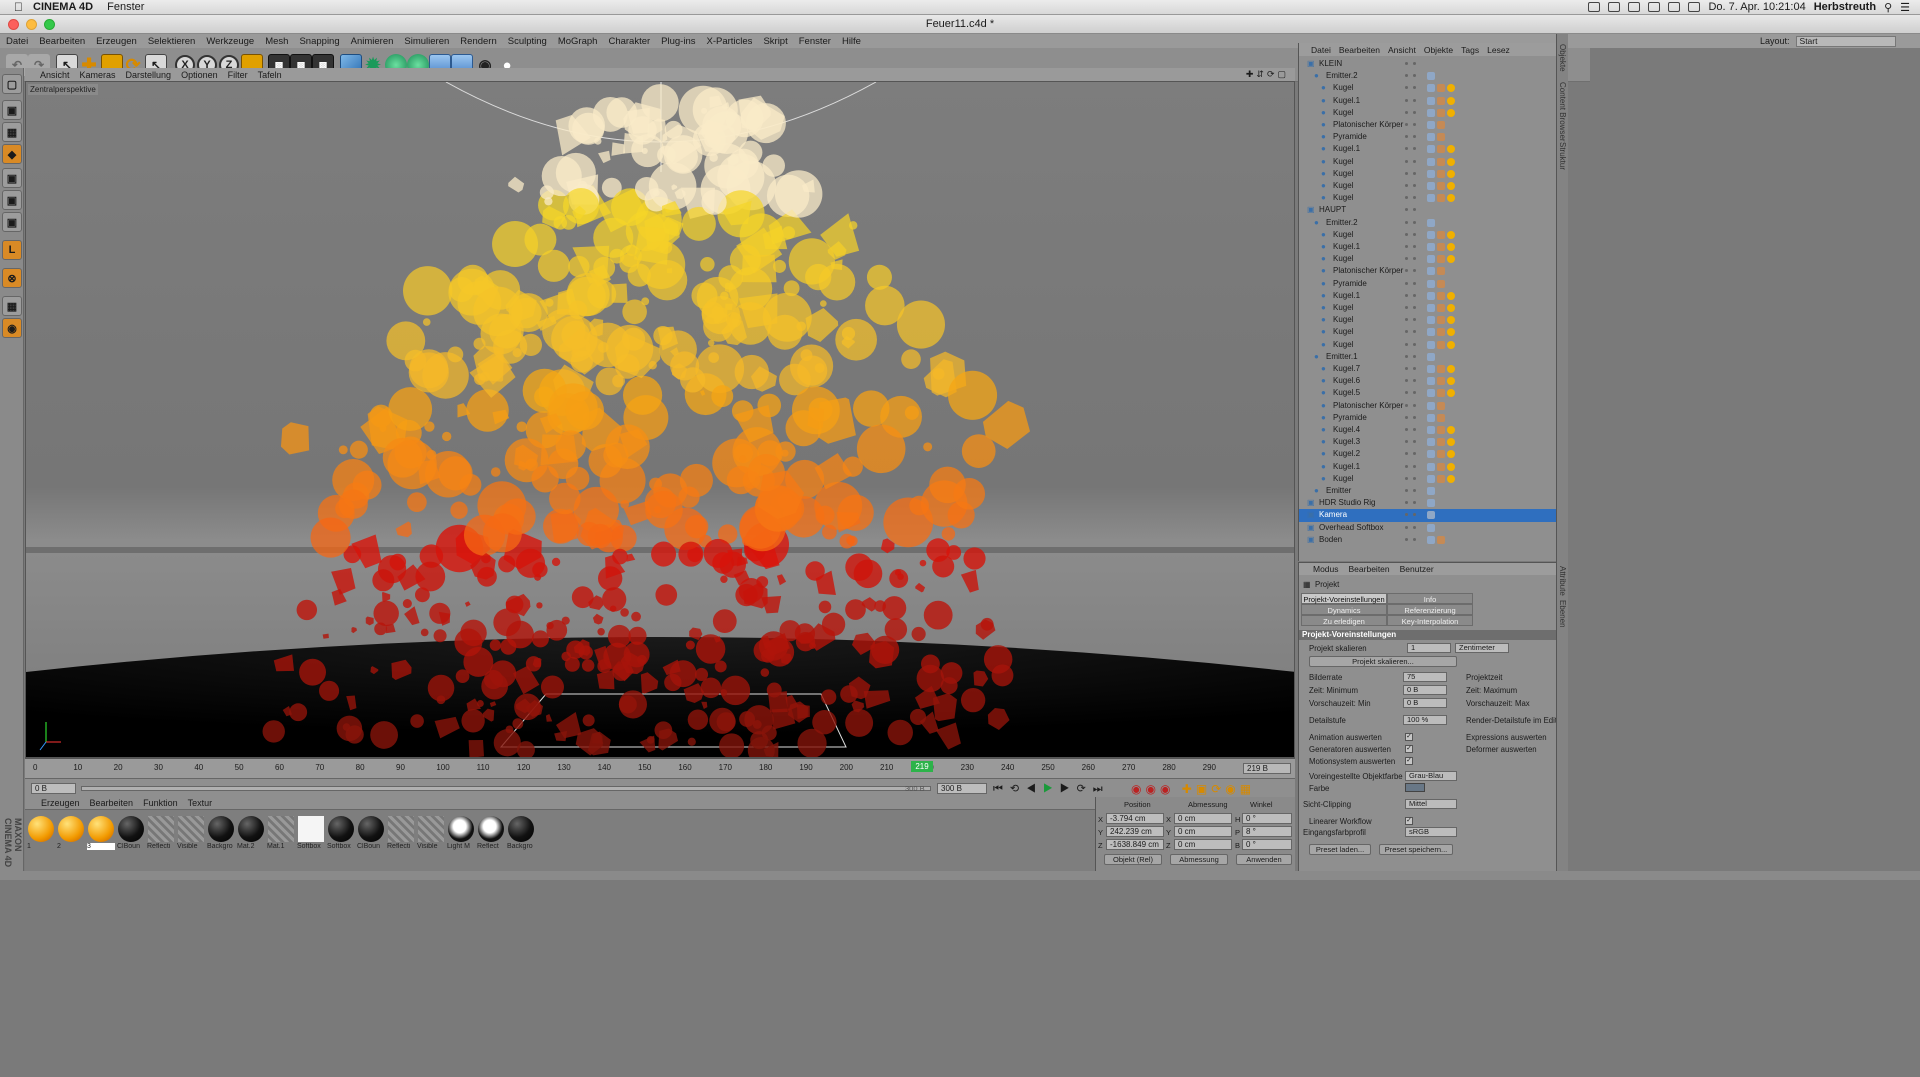 This screenshot has height=1077, width=1920. I want to click on size-z-field: 0 cm, so click(1203, 844).